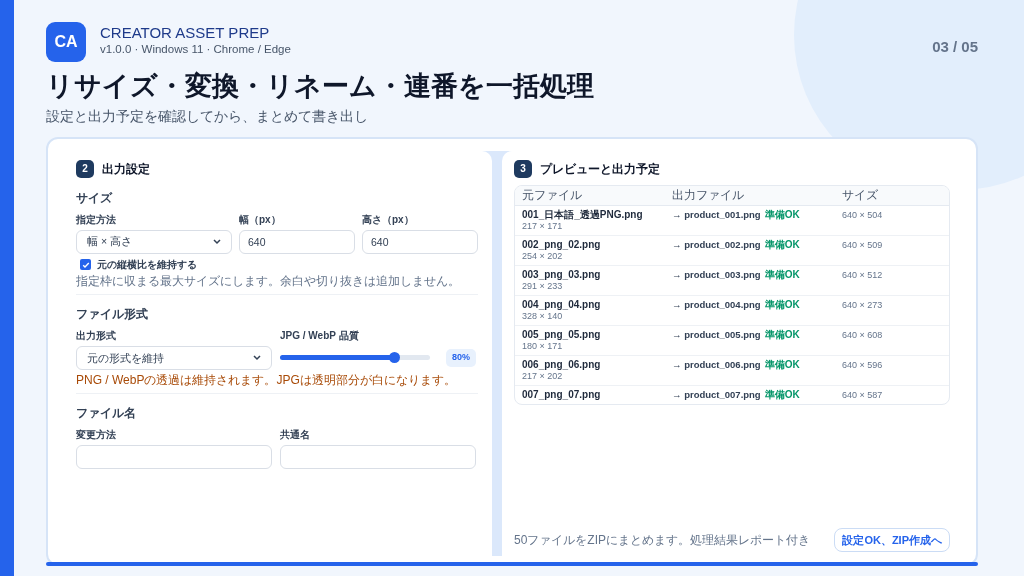  I want to click on section-label: ファイル形式, so click(112, 313).